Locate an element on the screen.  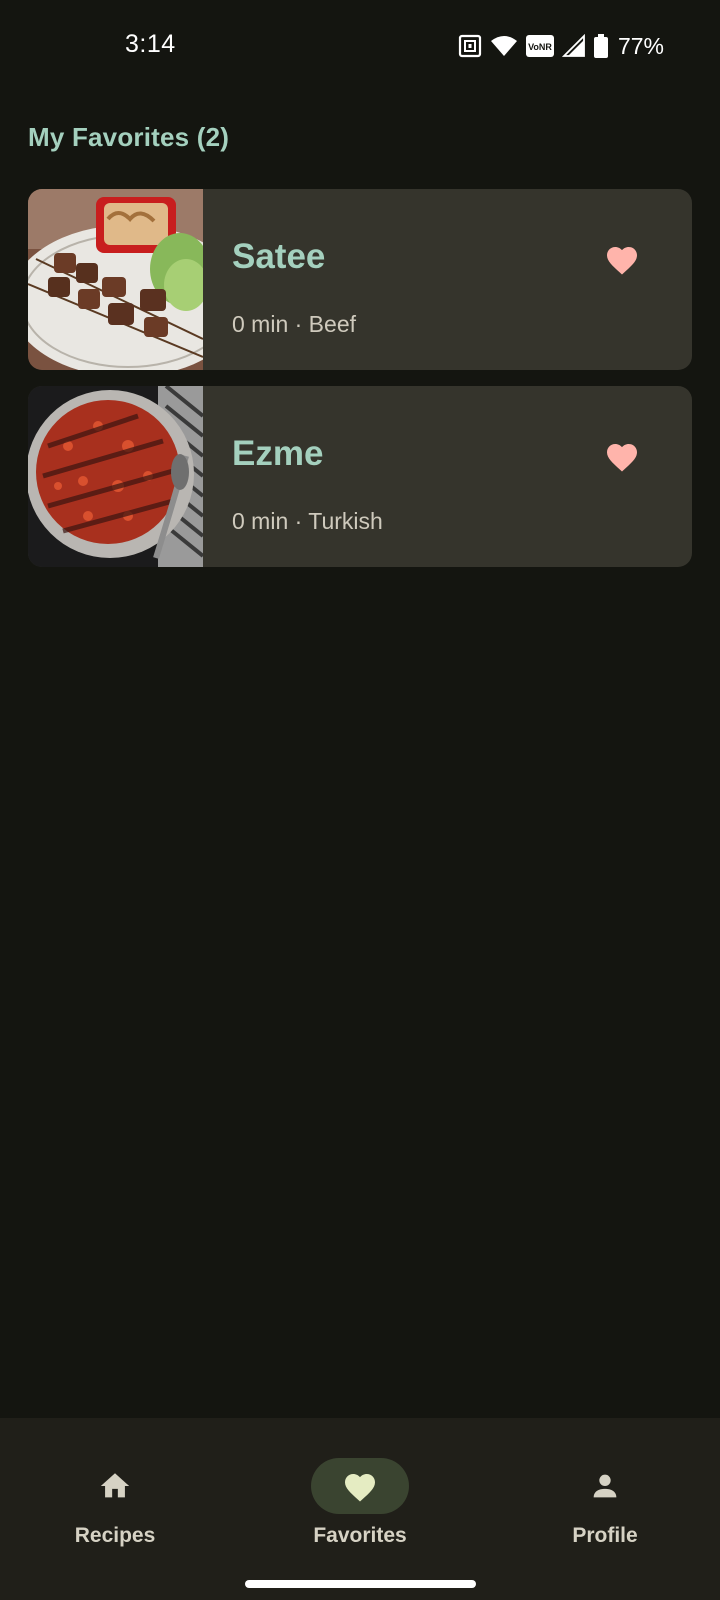
nav-item-favorites: Favorites is located at coordinates (360, 1498).